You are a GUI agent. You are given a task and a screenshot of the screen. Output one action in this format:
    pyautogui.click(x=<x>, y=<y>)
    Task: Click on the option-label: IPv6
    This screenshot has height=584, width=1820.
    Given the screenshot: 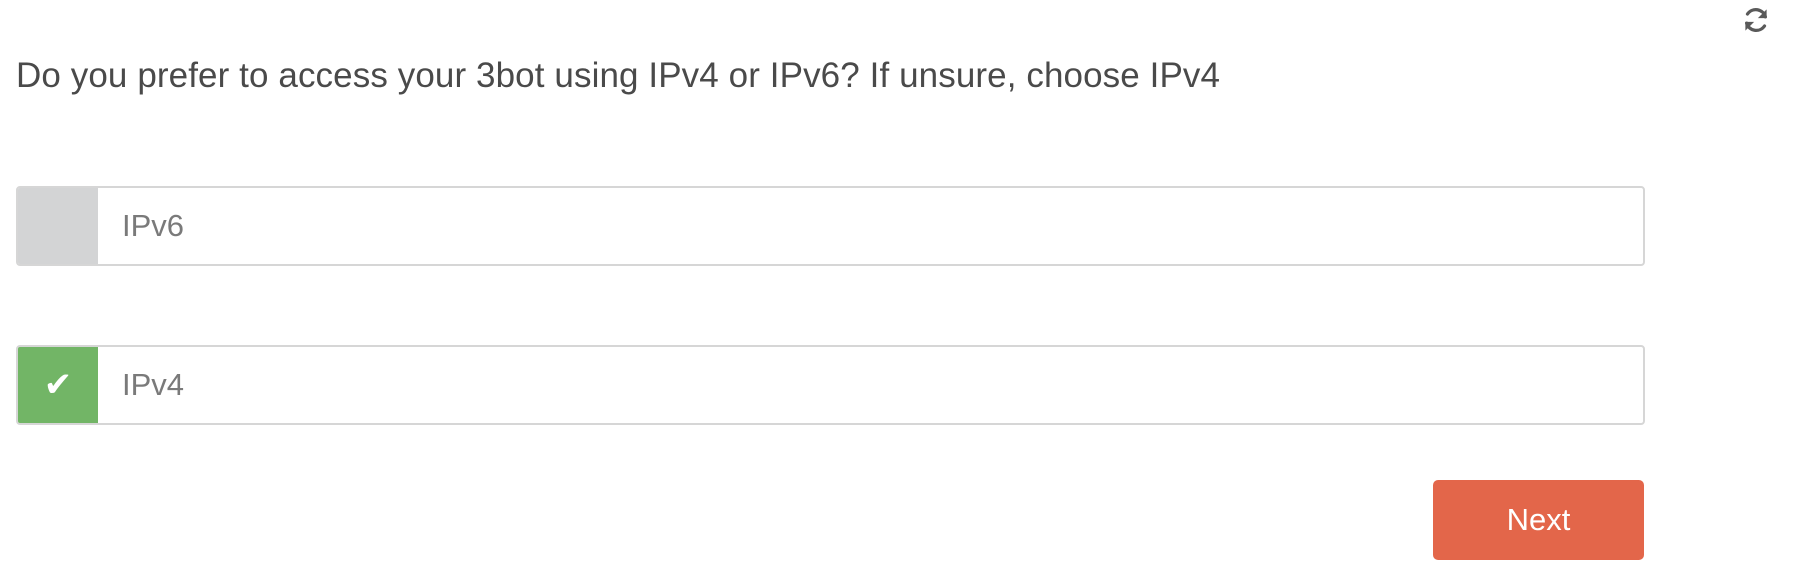 What is the action you would take?
    pyautogui.click(x=153, y=225)
    